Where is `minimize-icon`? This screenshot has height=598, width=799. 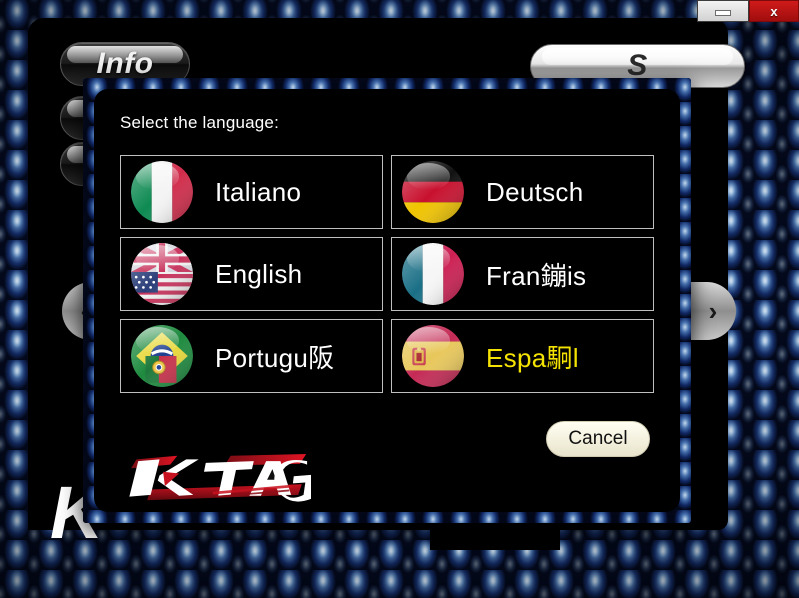 minimize-icon is located at coordinates (723, 13).